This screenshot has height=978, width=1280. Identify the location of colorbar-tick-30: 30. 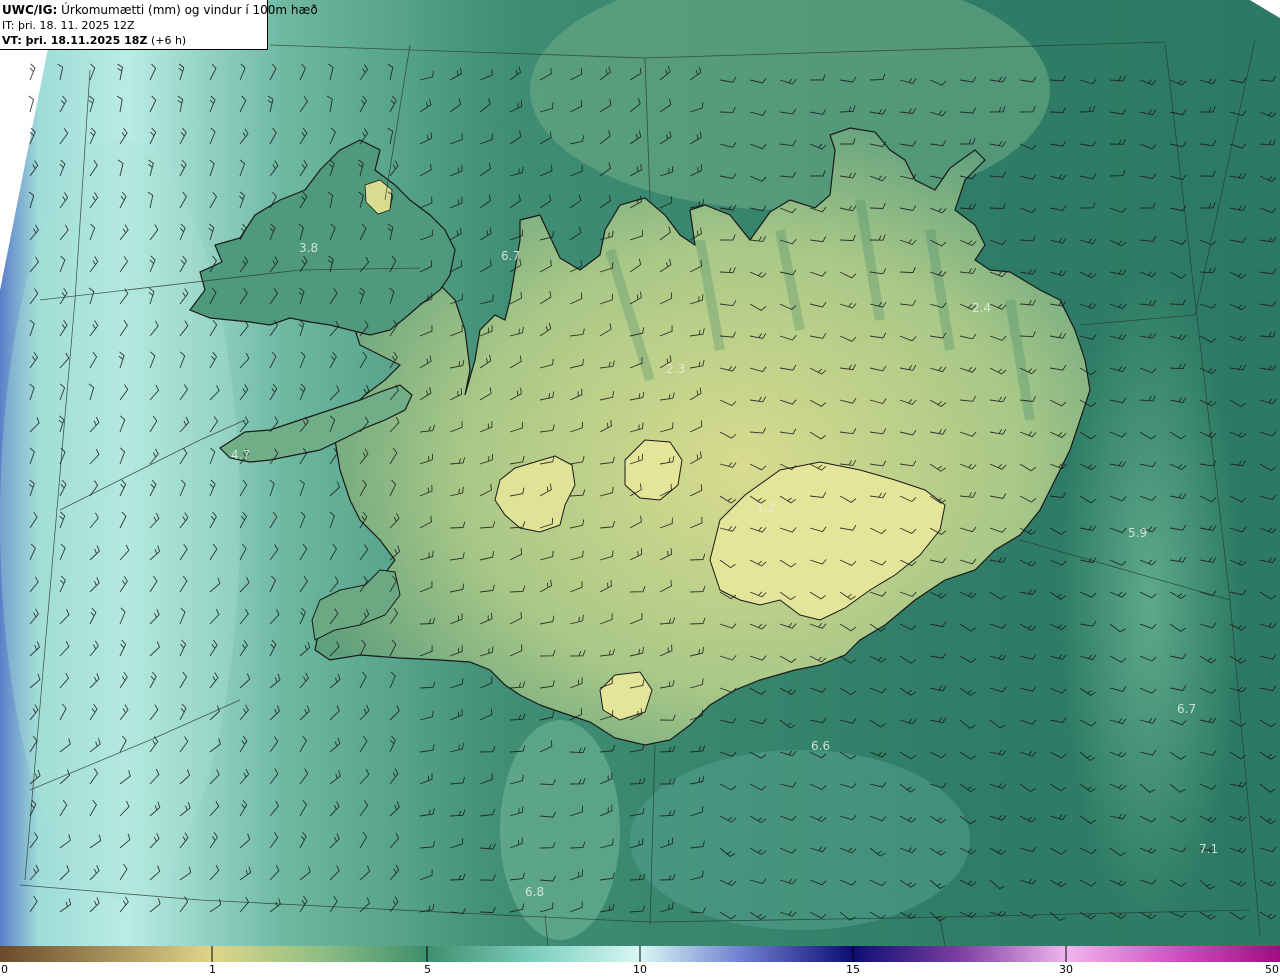
(1066, 969).